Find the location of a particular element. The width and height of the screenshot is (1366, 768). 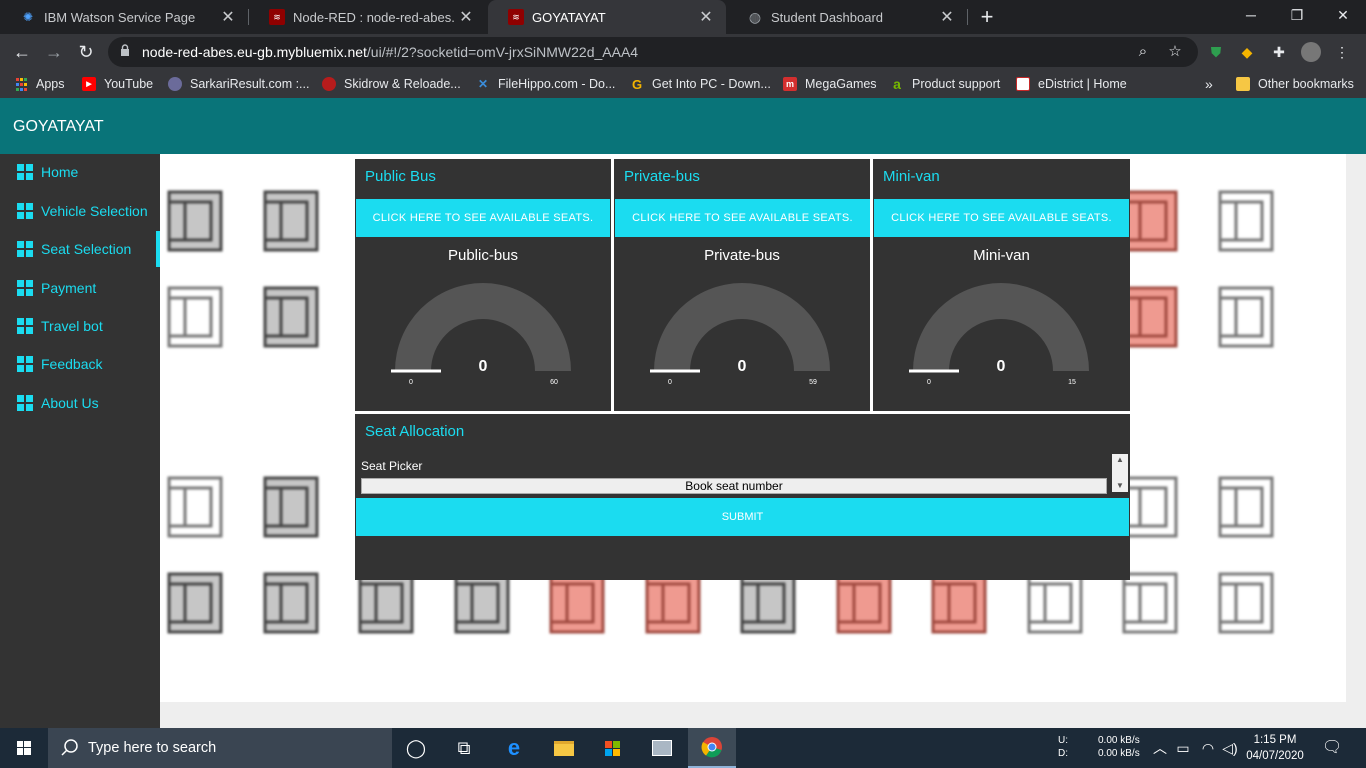

sidebar-item-vehicle-selection: Vehicle Selection is located at coordinates (80, 211).